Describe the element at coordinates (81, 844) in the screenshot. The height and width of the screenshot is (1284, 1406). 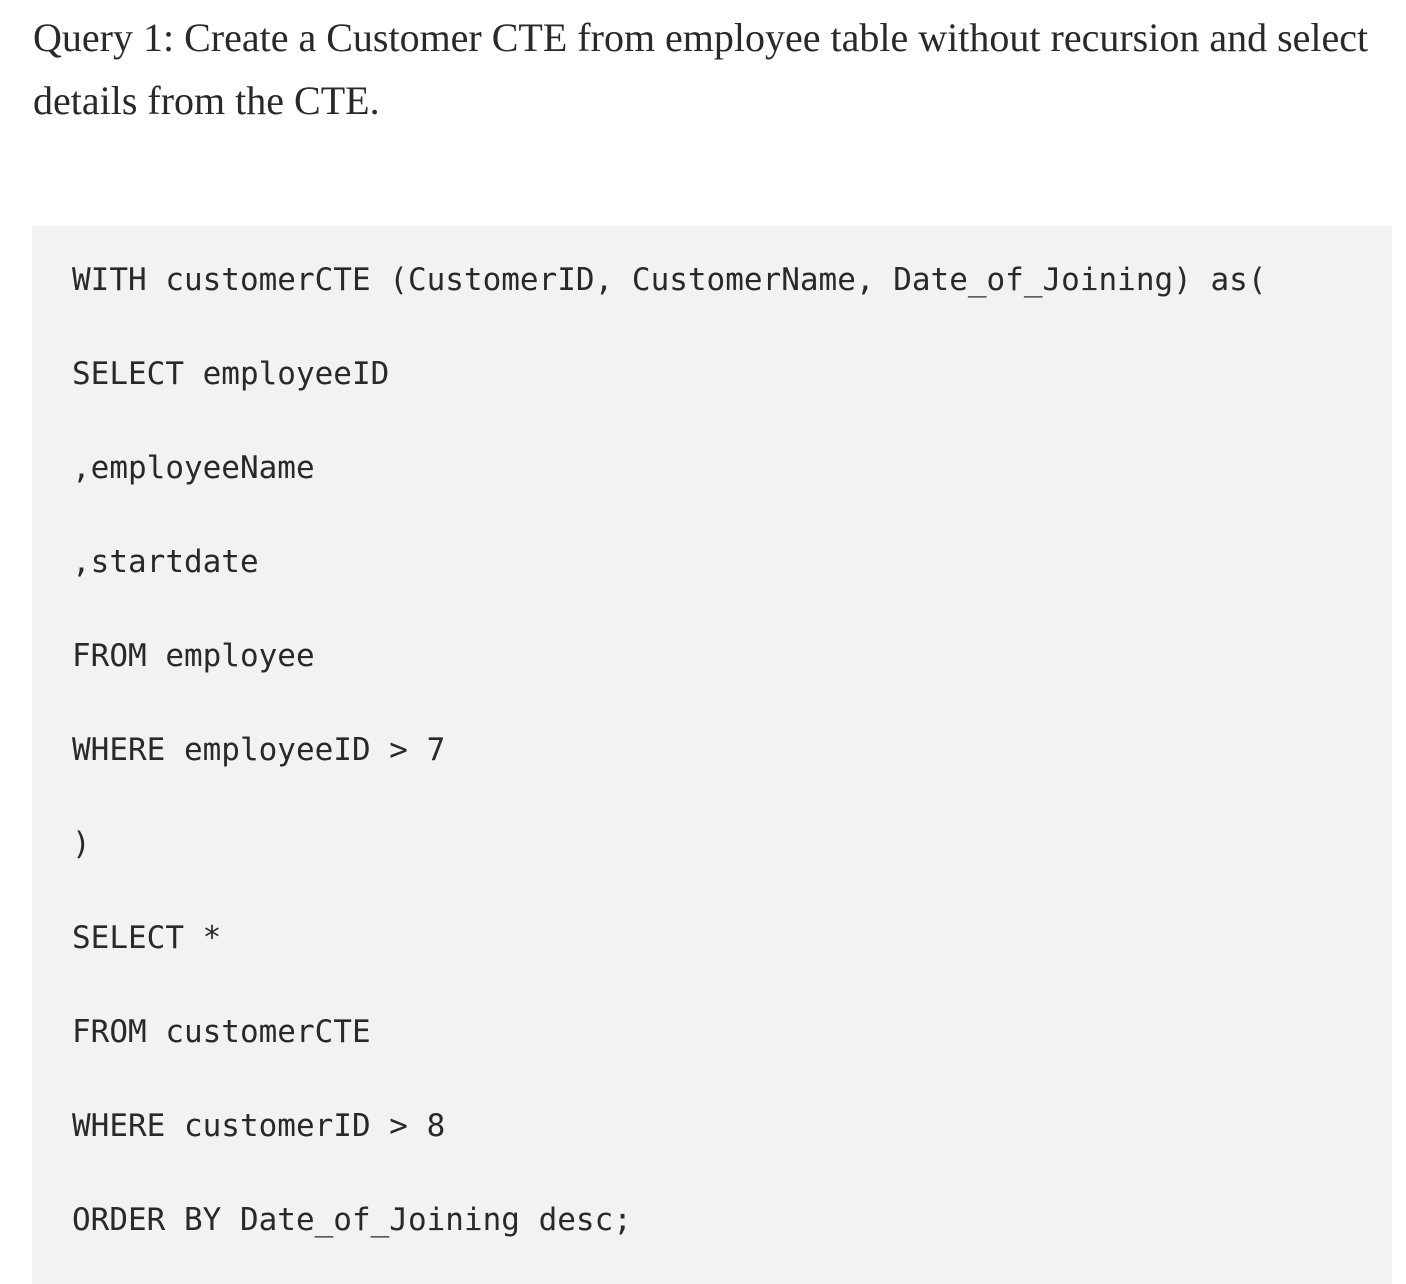
I see `code-line: )` at that location.